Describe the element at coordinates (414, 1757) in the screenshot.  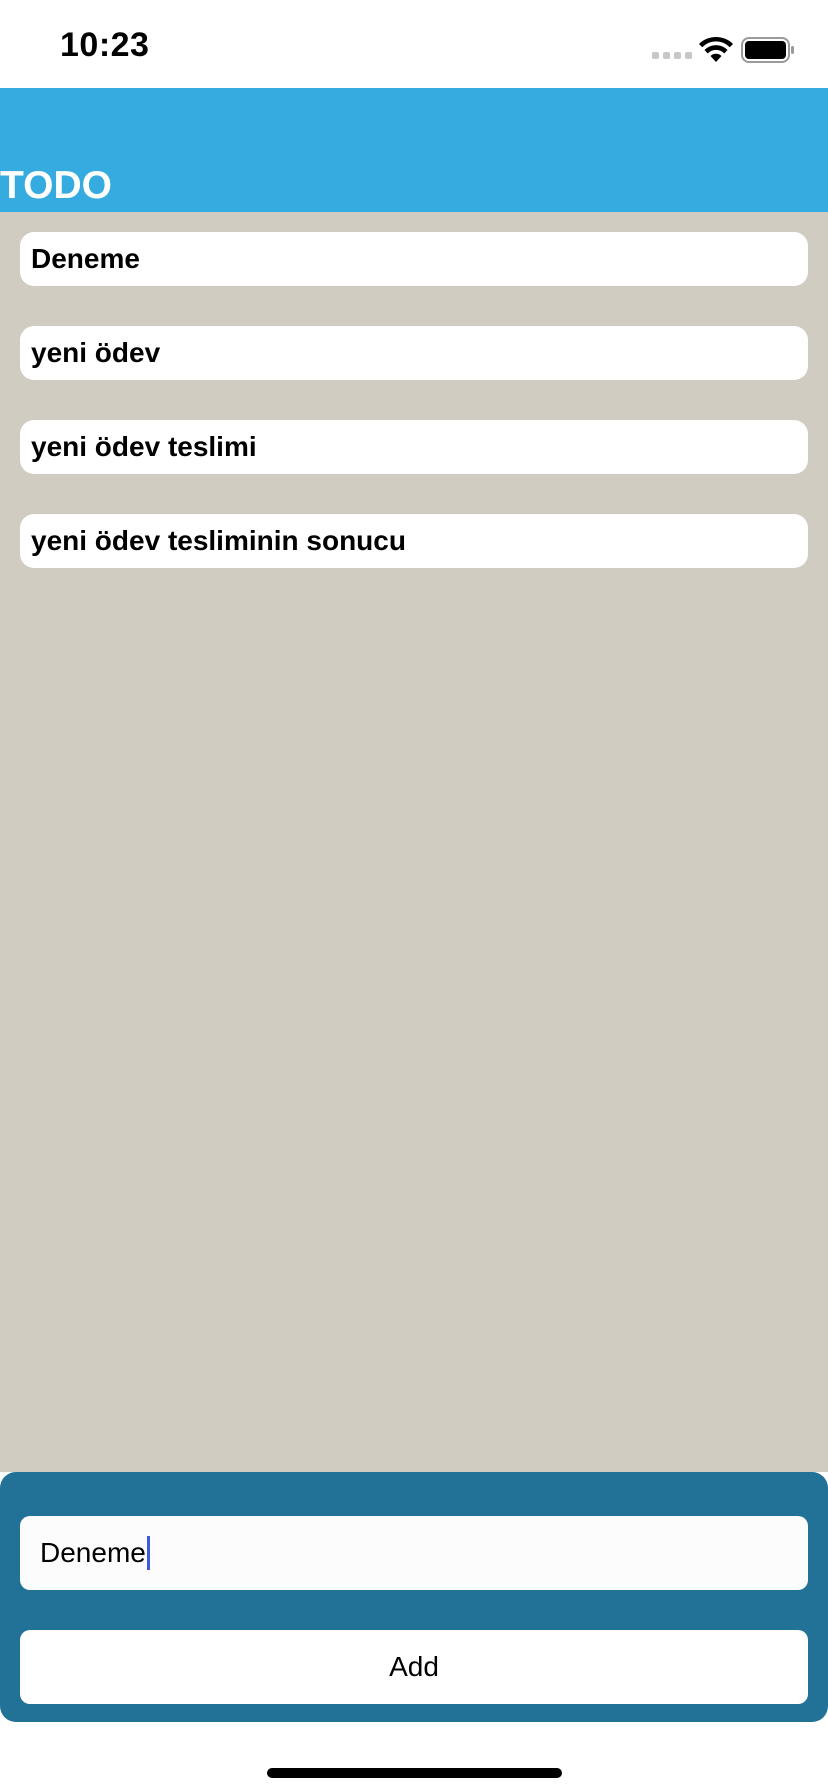
I see `home-area` at that location.